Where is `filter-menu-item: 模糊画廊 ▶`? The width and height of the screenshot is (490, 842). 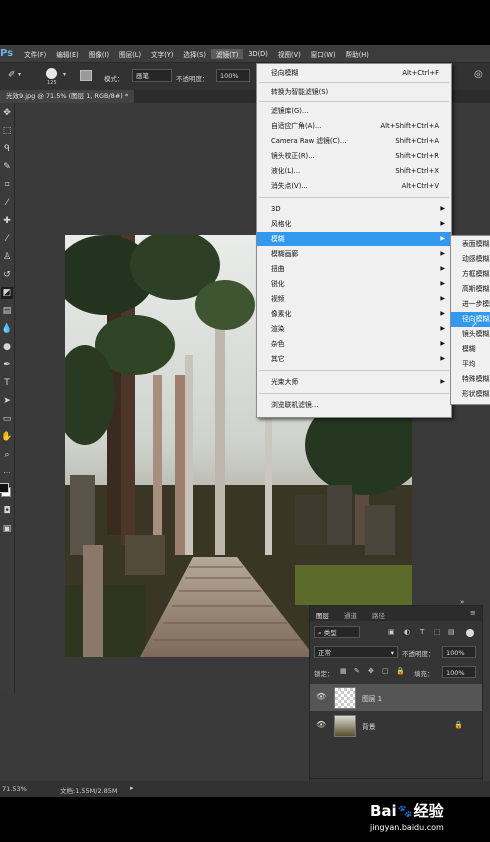
filter-menu-item: 模糊画廊 ▶ is located at coordinates (354, 254).